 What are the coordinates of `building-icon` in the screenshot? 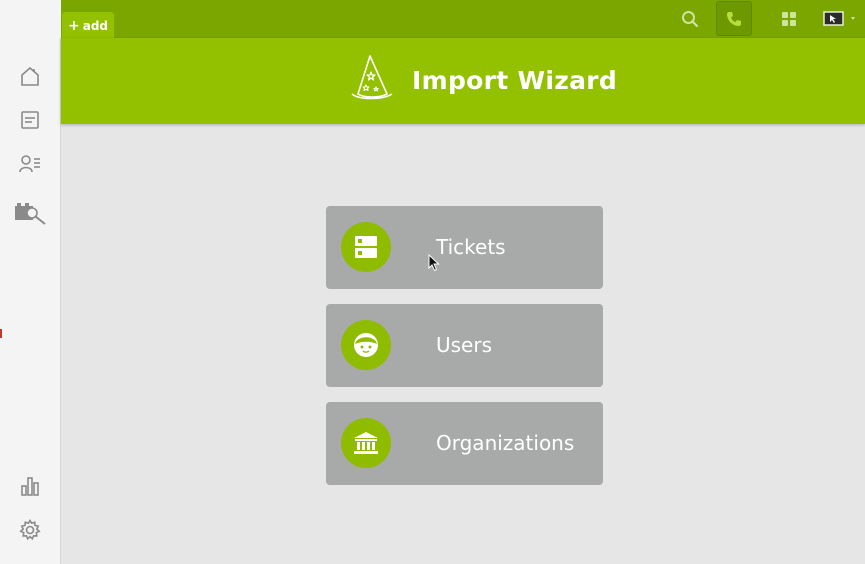 It's located at (366, 443).